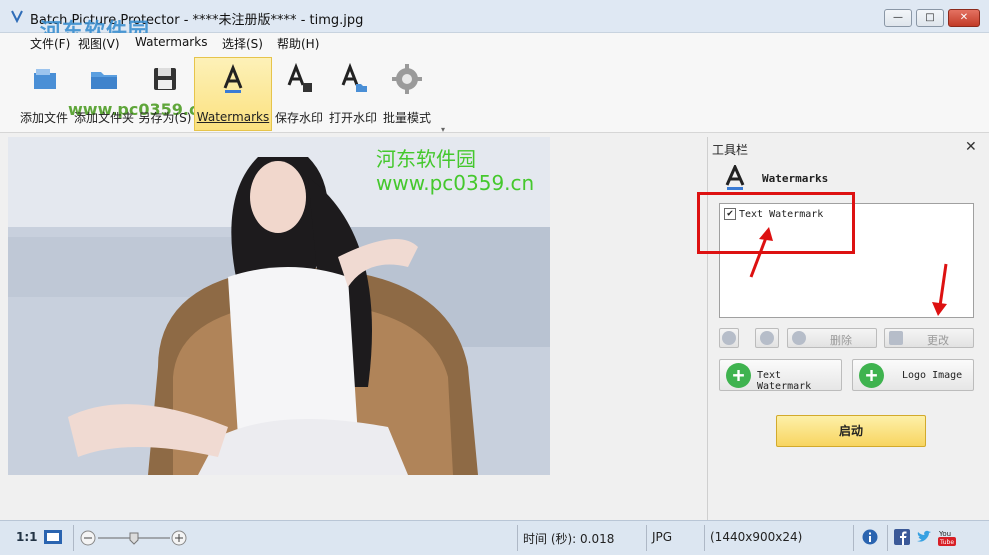  Describe the element at coordinates (165, 118) in the screenshot. I see `save-as-label: 另存为(S)` at that location.